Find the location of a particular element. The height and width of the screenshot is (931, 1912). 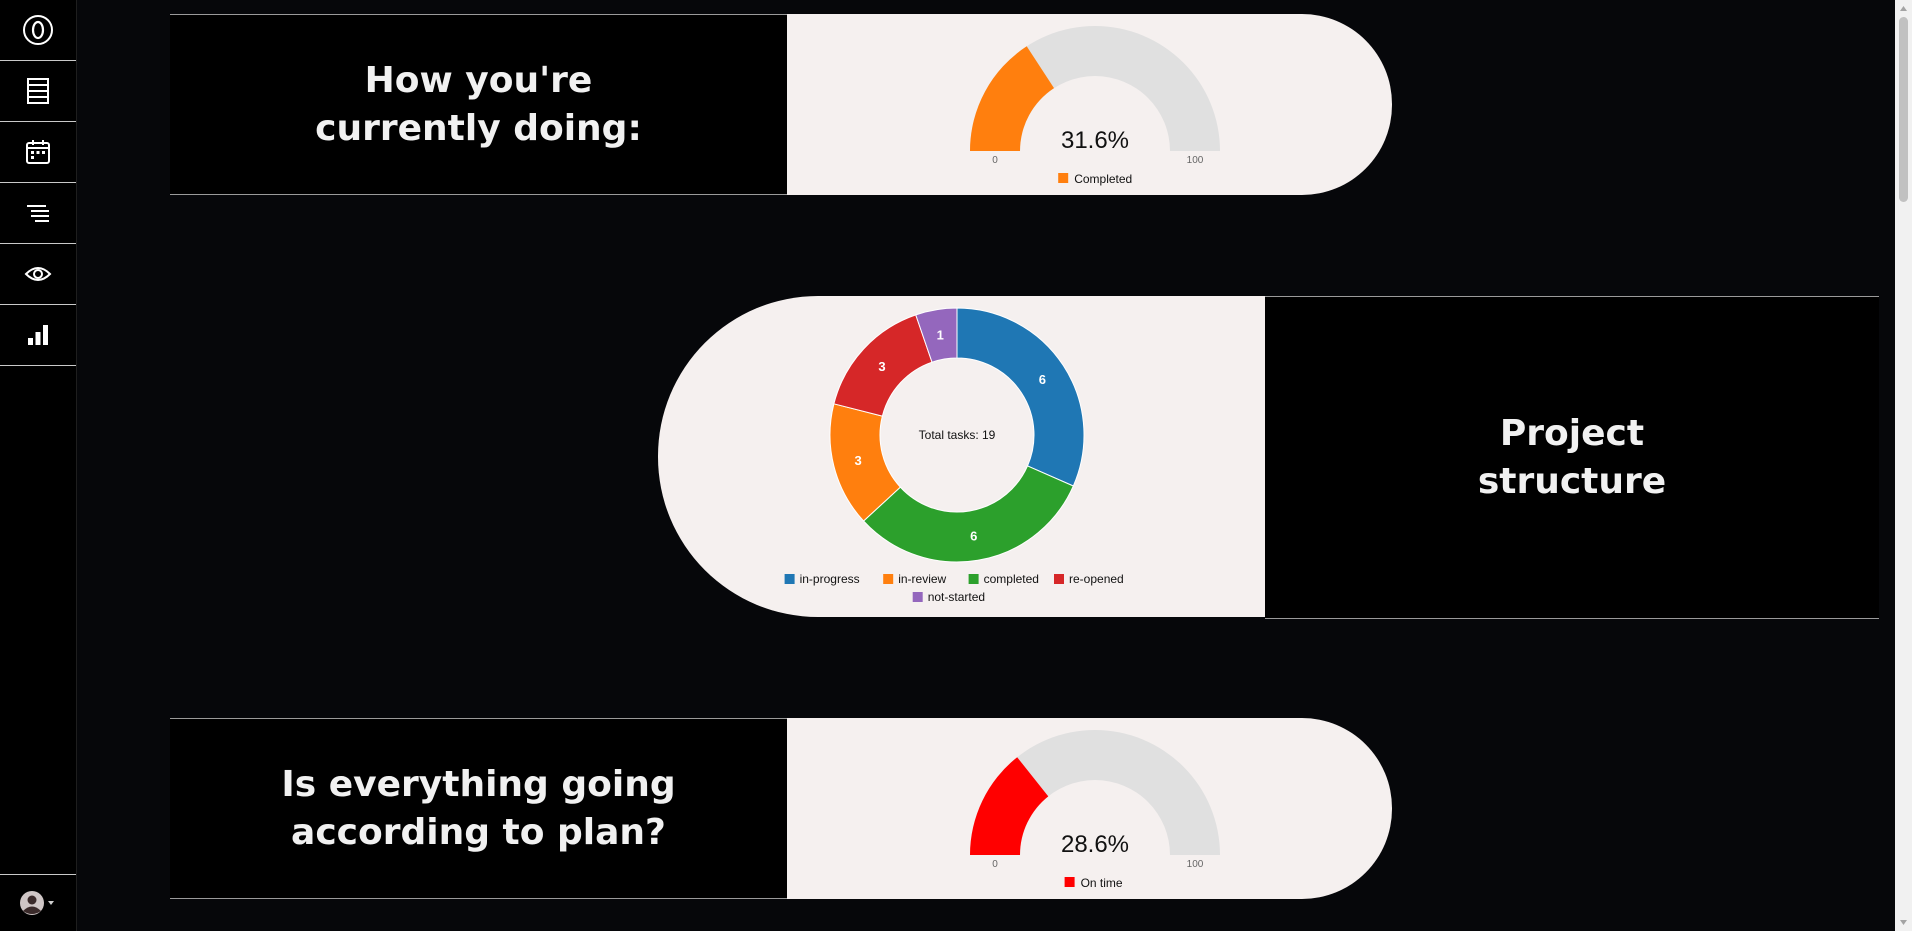

nav-calendar is located at coordinates (38, 152).